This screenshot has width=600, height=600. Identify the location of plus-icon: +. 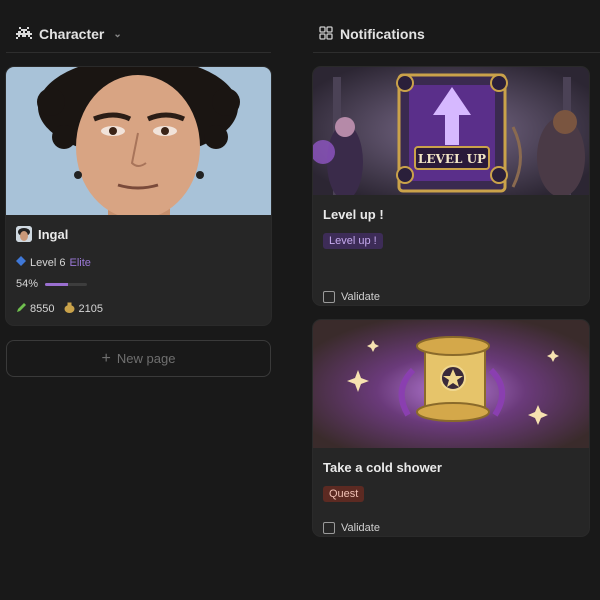
(106, 358).